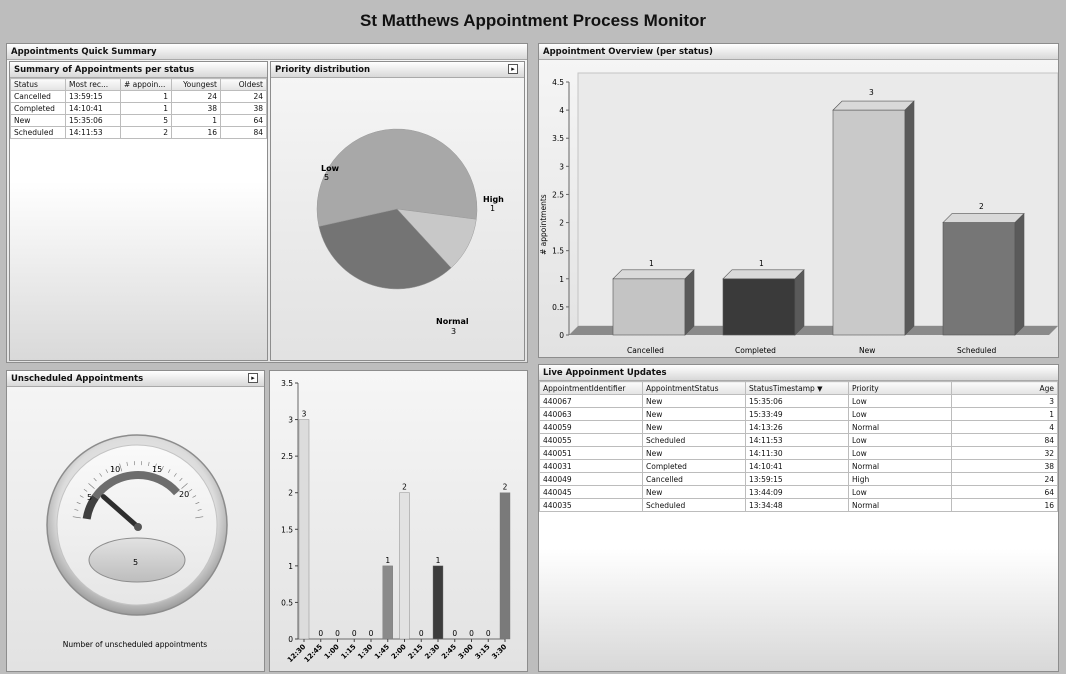 The image size is (1066, 674). I want to click on table-row: Cancelled 13:59:15 1 24 24, so click(138, 96).